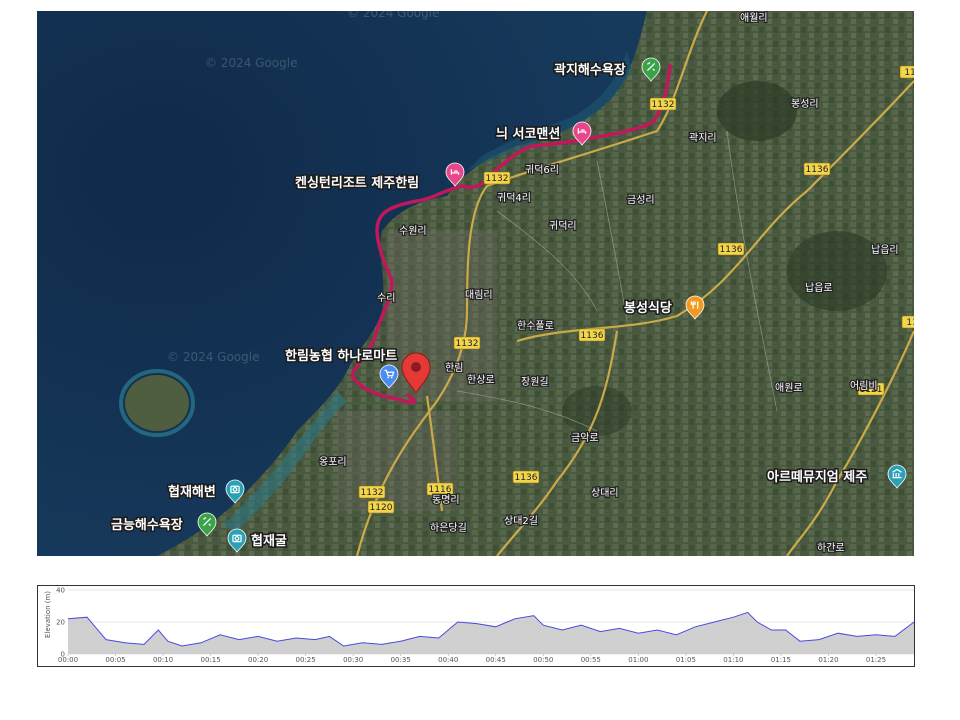  I want to click on island, so click(157, 403).